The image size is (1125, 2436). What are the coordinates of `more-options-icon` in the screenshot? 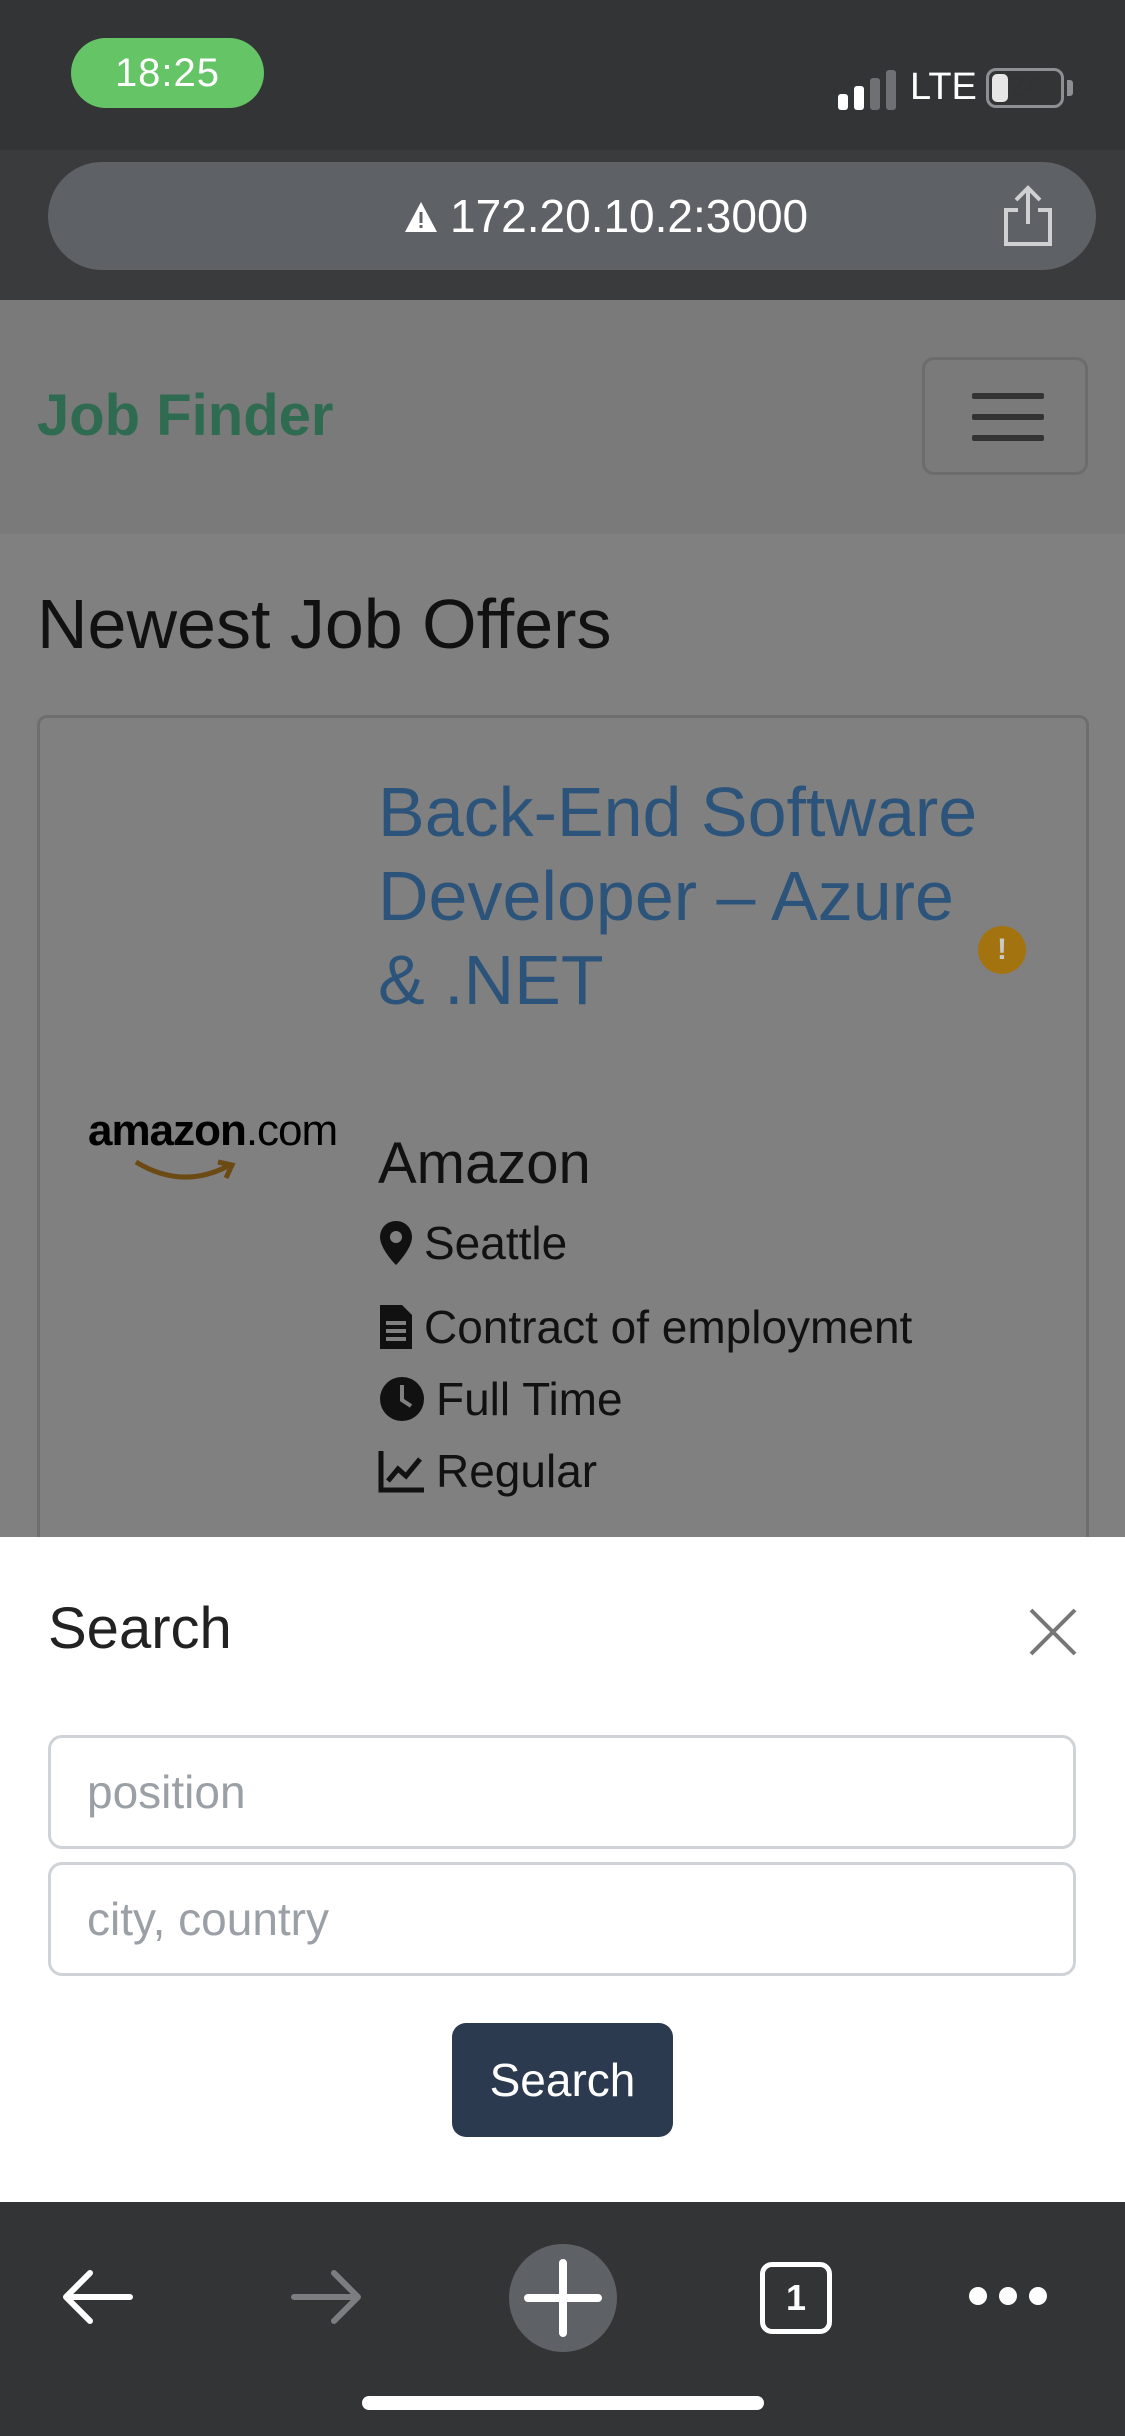 It's located at (1008, 2296).